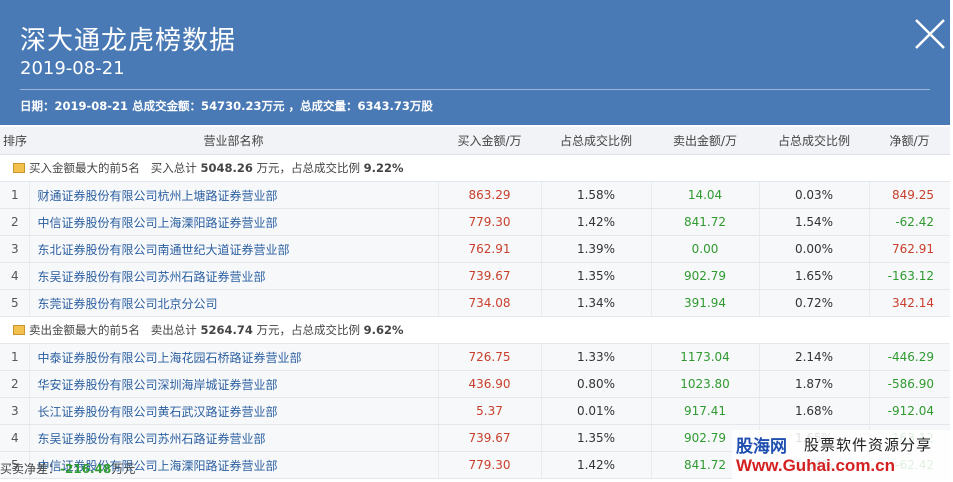 Image resolution: width=953 pixels, height=482 pixels. I want to click on sell-amount-cell: 1173.04, so click(704, 357).